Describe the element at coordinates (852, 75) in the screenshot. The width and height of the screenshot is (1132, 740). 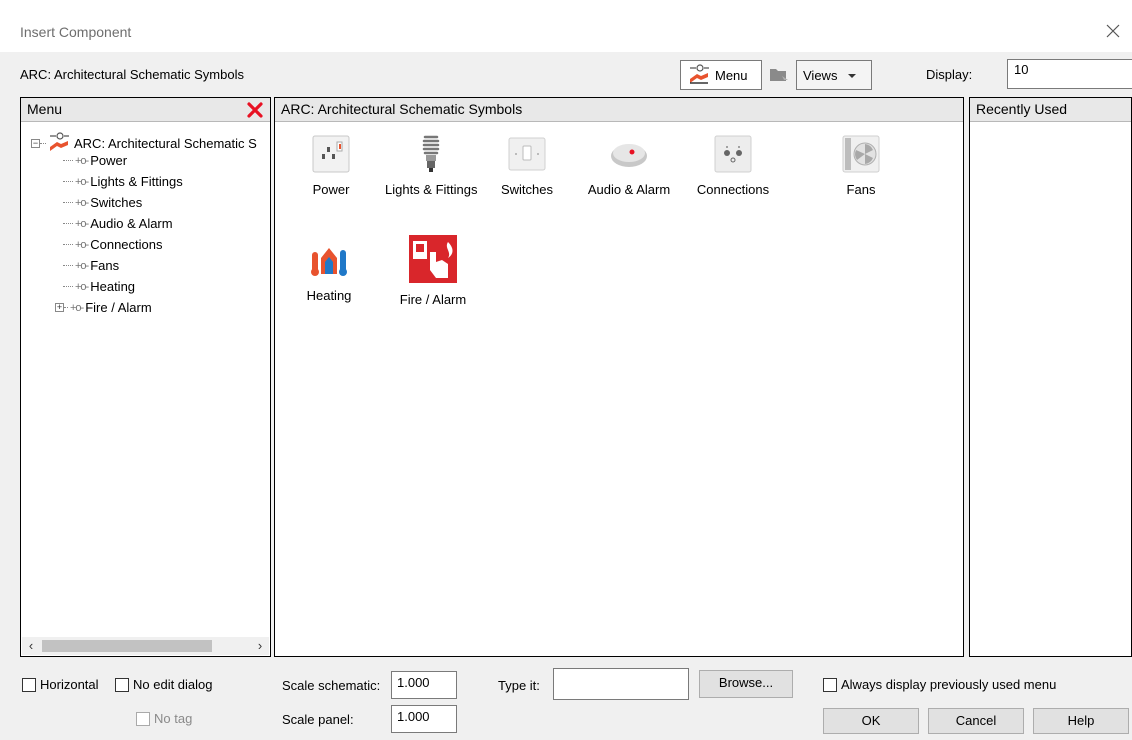
I see `chevron-down-icon` at that location.